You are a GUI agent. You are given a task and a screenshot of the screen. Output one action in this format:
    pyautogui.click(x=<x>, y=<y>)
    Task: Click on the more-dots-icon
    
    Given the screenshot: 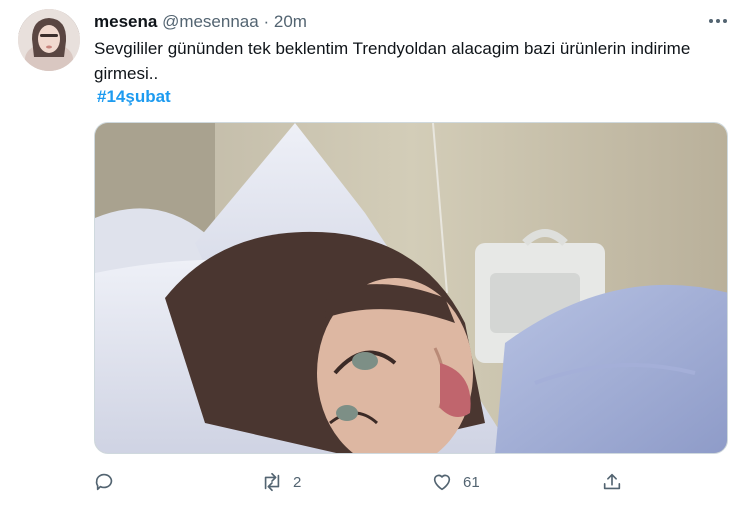 What is the action you would take?
    pyautogui.click(x=718, y=21)
    